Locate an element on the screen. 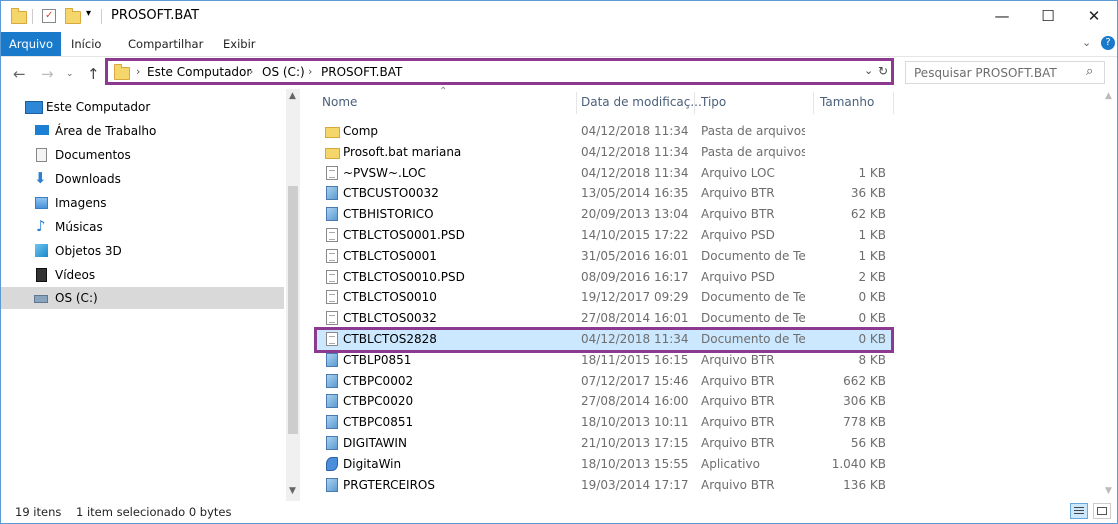  nav-item-objetos-3d: Objetos 3D is located at coordinates (142, 251).